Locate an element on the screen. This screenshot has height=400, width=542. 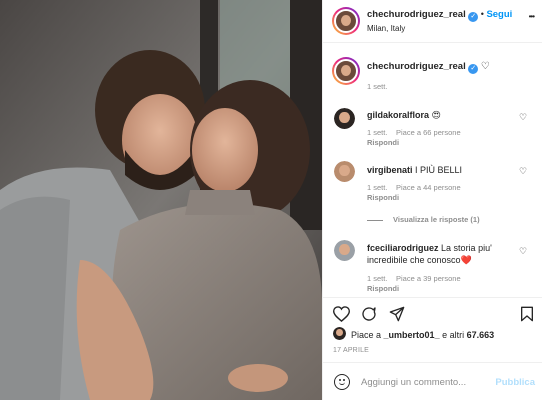
comment-username: gildakoralflora is located at coordinates (398, 115).